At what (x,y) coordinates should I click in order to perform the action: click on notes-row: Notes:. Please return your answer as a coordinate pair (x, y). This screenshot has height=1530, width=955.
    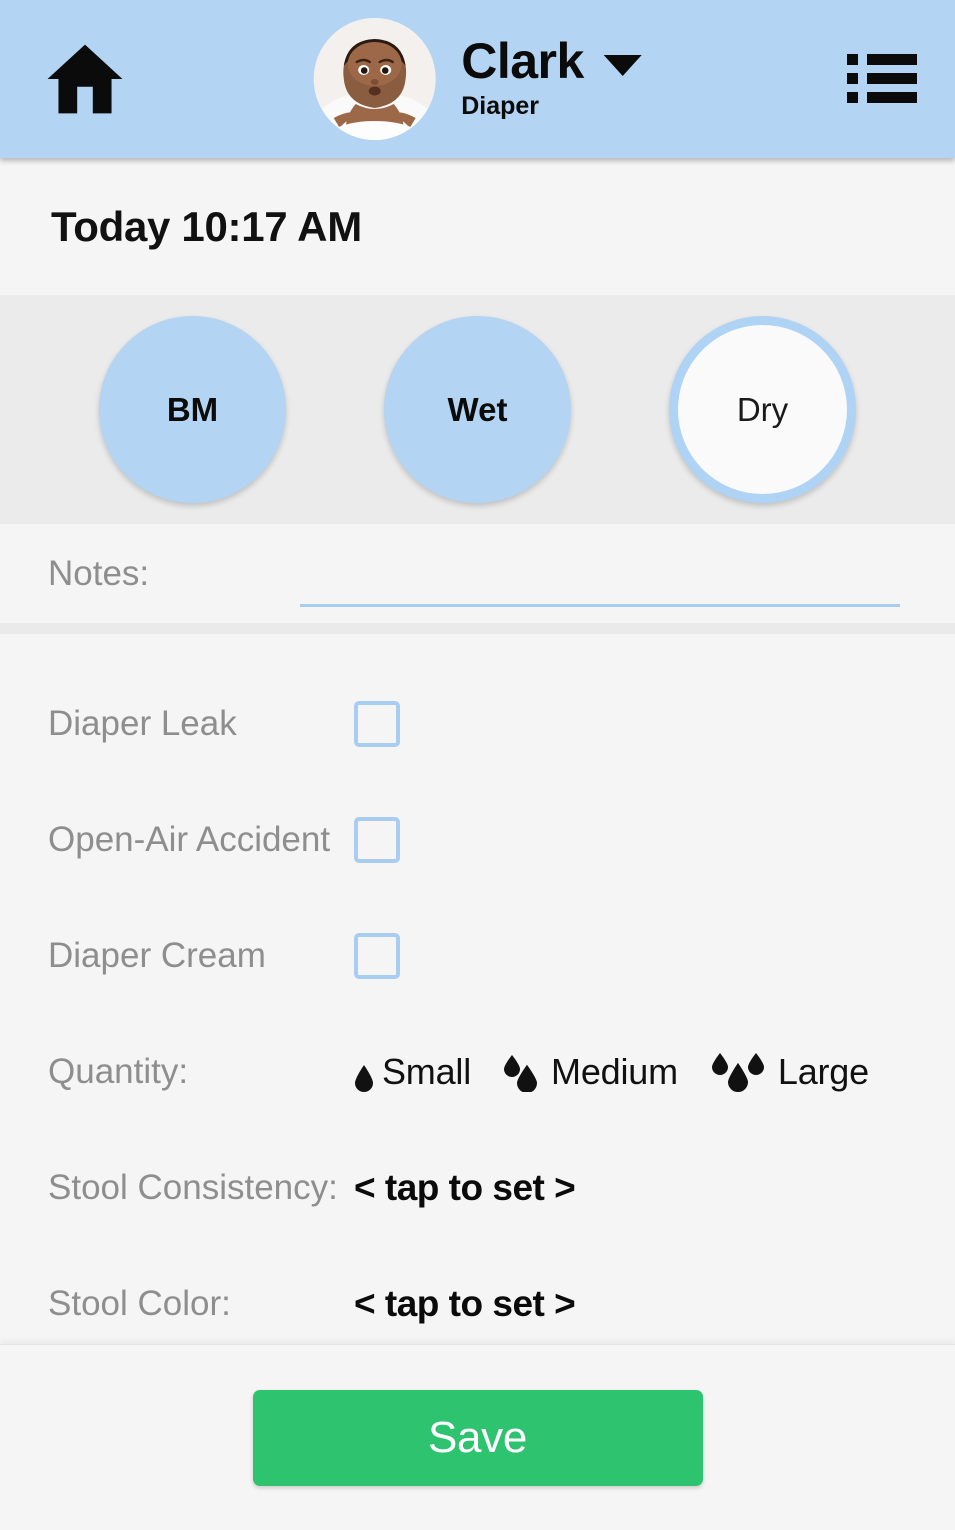
    Looking at the image, I should click on (477, 579).